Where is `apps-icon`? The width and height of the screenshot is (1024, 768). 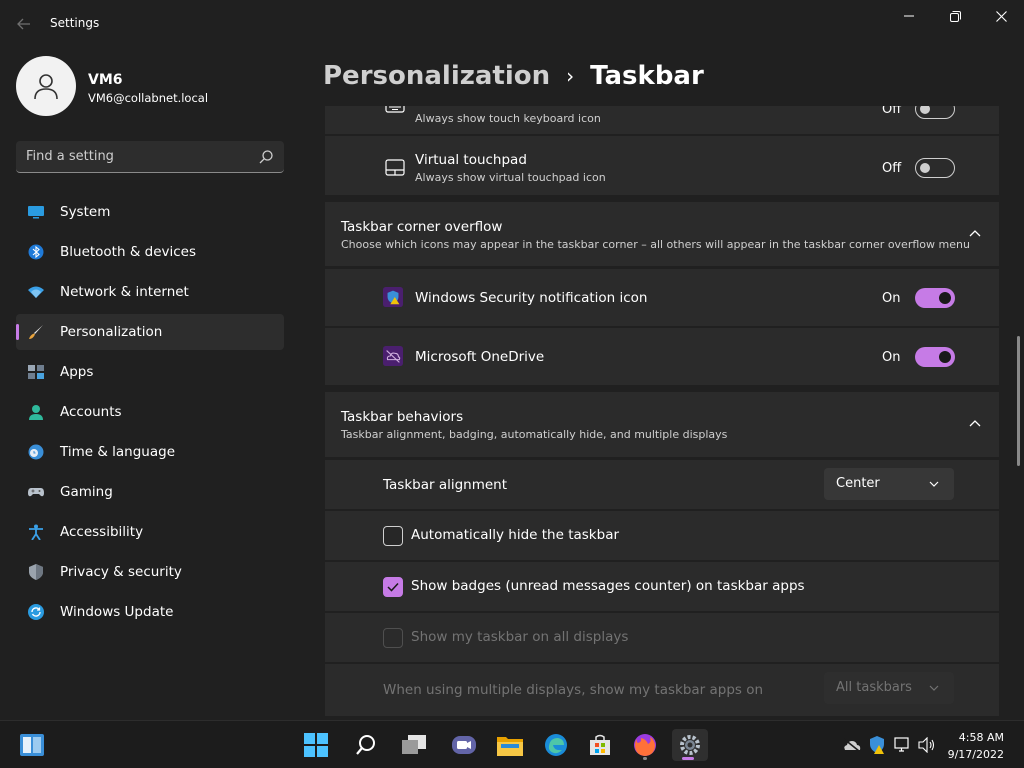 apps-icon is located at coordinates (36, 372).